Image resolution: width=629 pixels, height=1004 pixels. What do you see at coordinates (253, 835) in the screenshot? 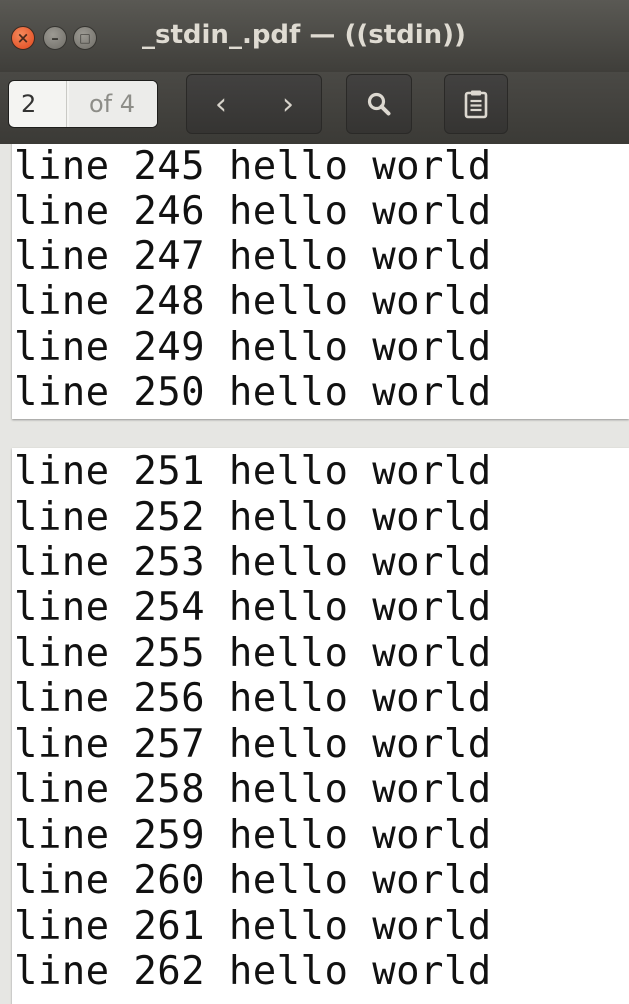
I see `page-text-line: line 259 hello world` at bounding box center [253, 835].